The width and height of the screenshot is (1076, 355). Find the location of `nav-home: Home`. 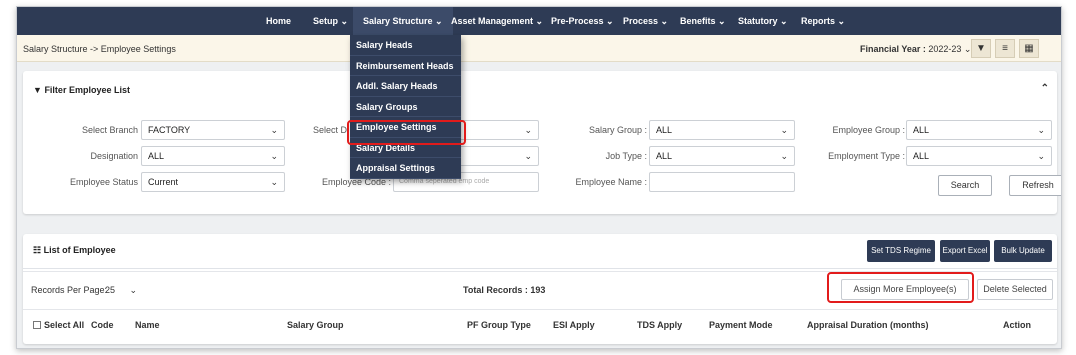

nav-home: Home is located at coordinates (278, 21).